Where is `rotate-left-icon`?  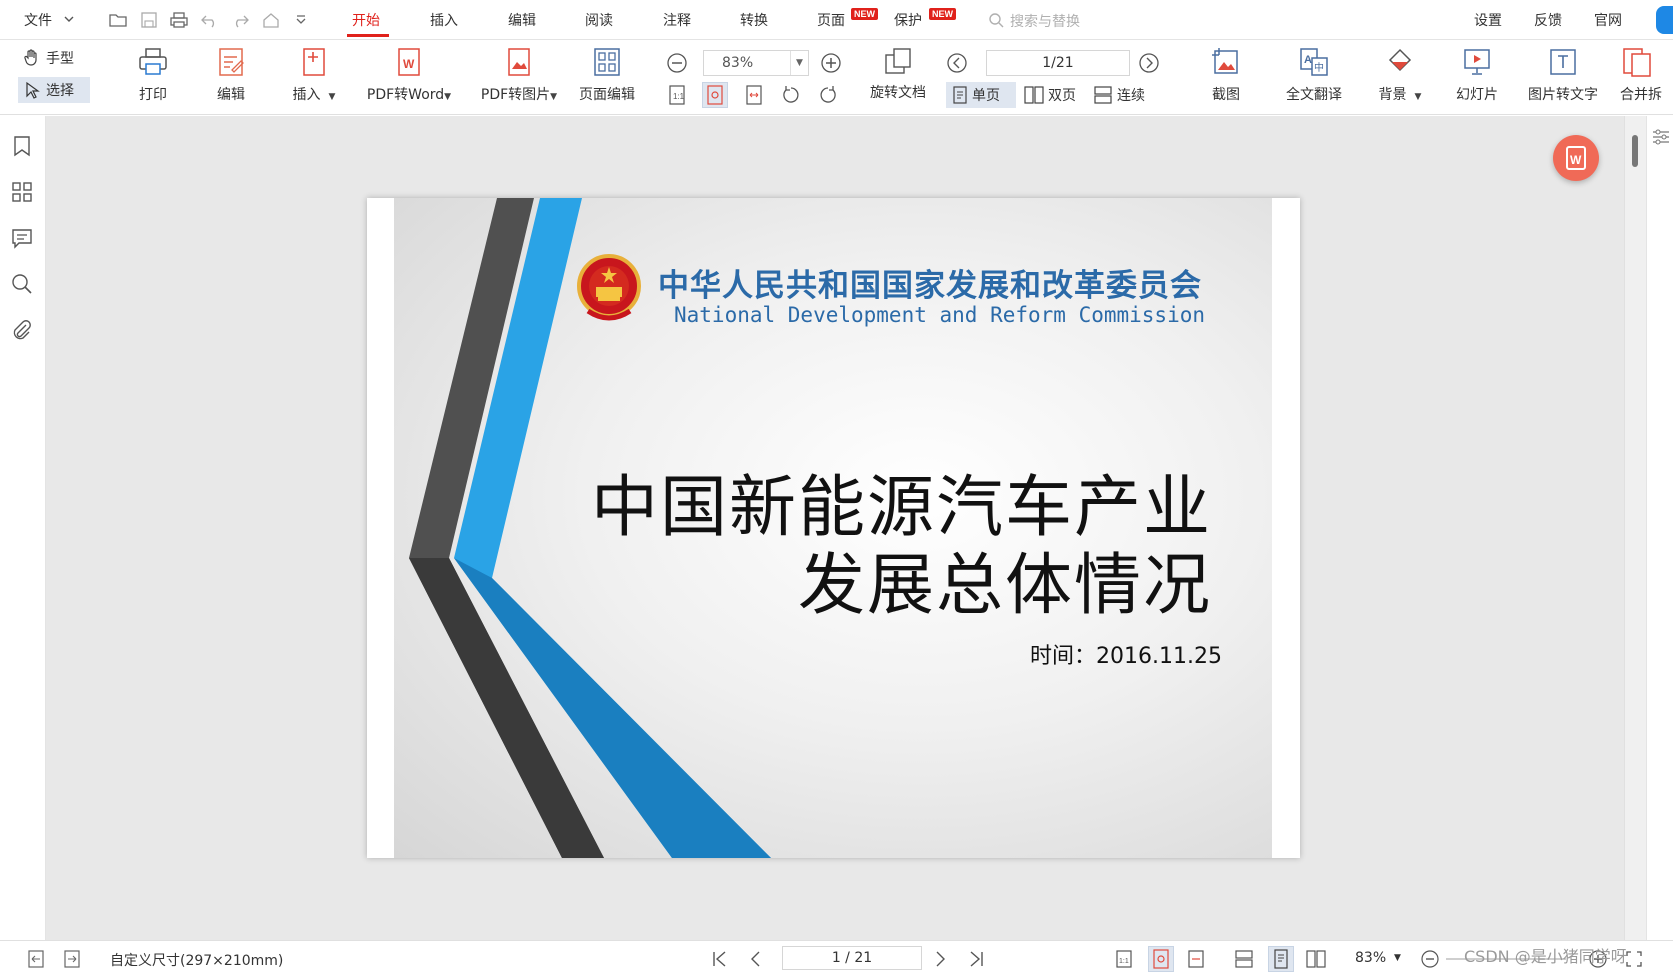 rotate-left-icon is located at coordinates (791, 97).